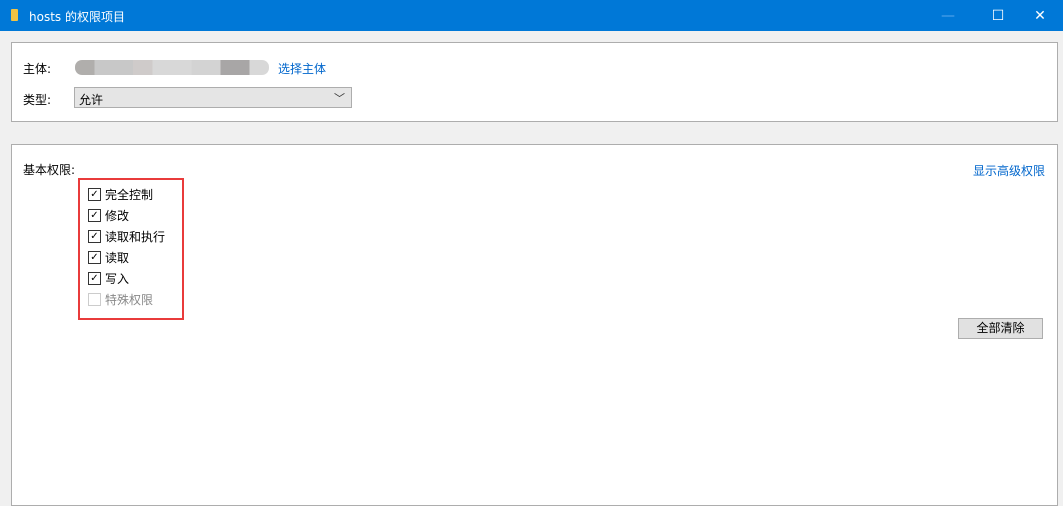 This screenshot has height=506, width=1063. I want to click on permission-checkbox: ✓ 修改, so click(108, 215).